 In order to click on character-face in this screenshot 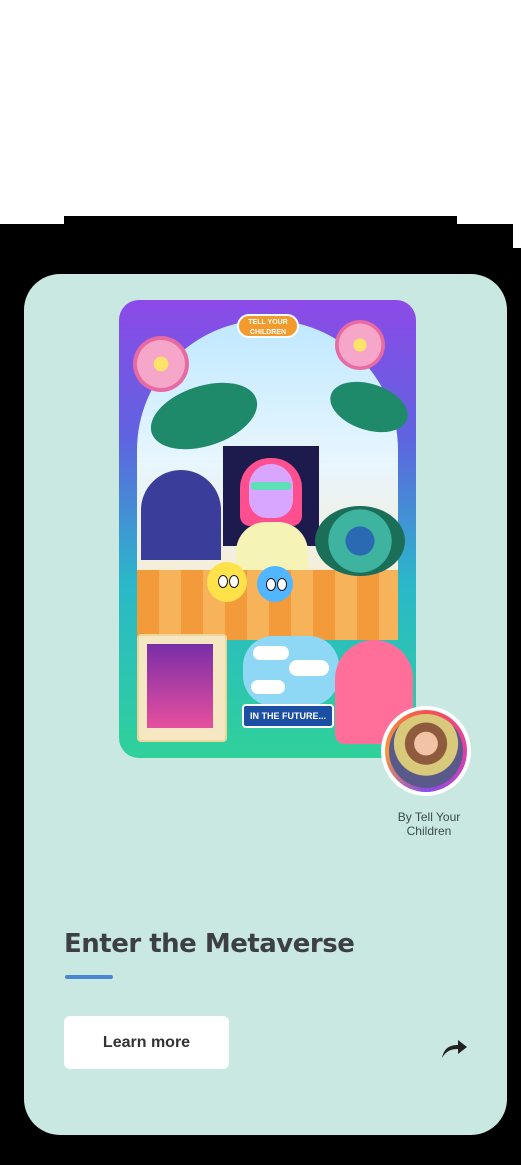, I will do `click(271, 491)`.